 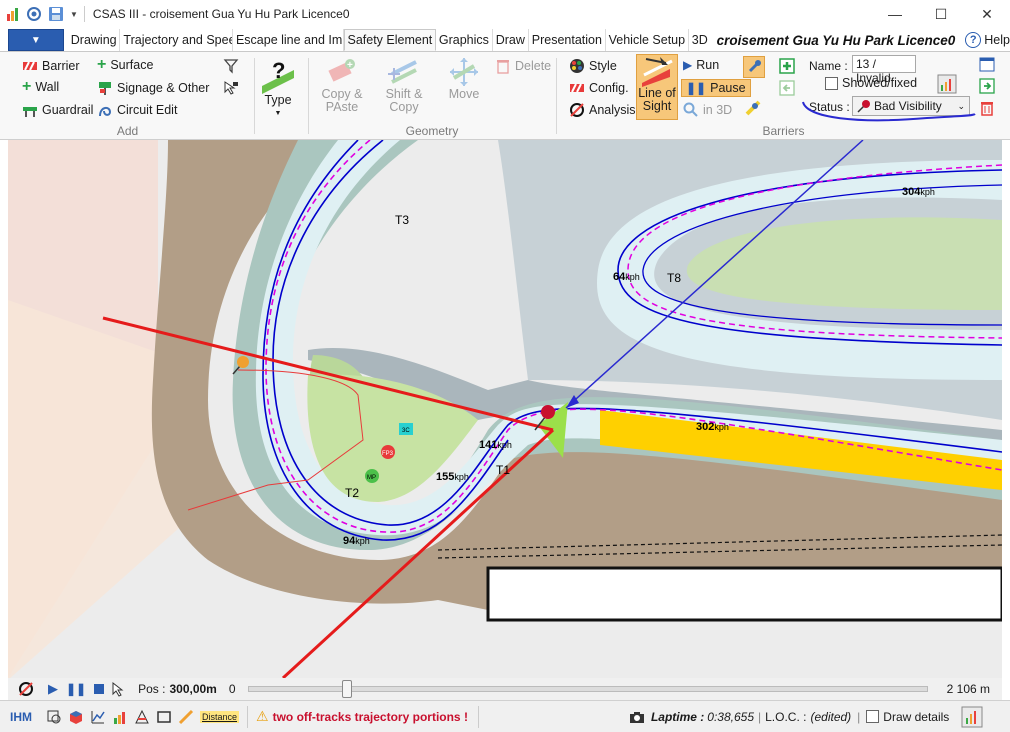 What do you see at coordinates (947, 84) in the screenshot?
I see `chart-settings-button` at bounding box center [947, 84].